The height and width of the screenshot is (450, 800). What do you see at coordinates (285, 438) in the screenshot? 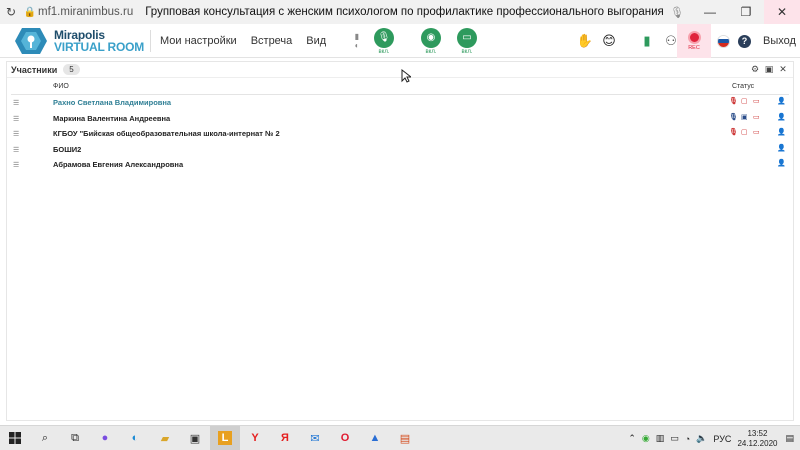
I see `yandex-icon: Я` at bounding box center [285, 438].